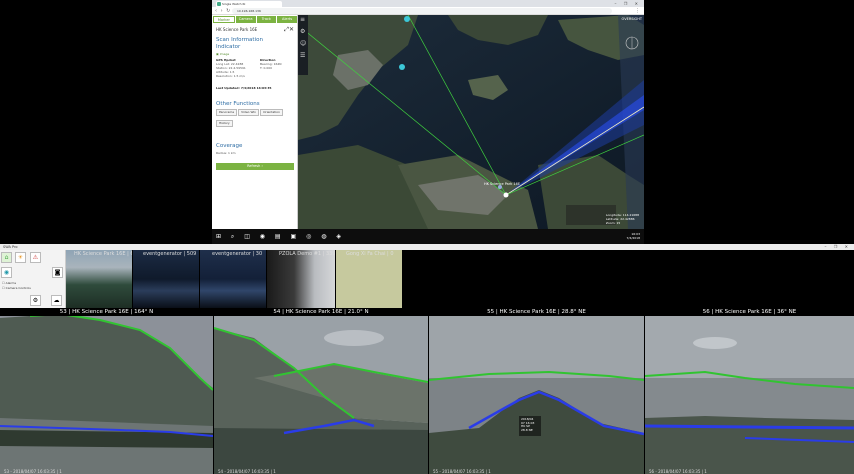 The image size is (854, 474). What do you see at coordinates (302, 56) in the screenshot?
I see `layers-icon: ☰` at bounding box center [302, 56].